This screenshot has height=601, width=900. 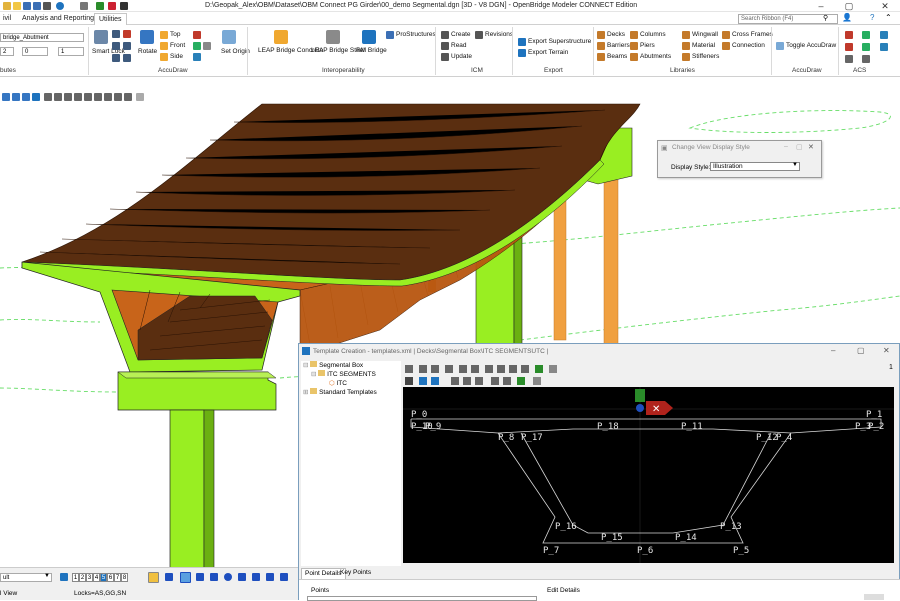 What do you see at coordinates (164, 46) in the screenshot?
I see `front-view-icon` at bounding box center [164, 46].